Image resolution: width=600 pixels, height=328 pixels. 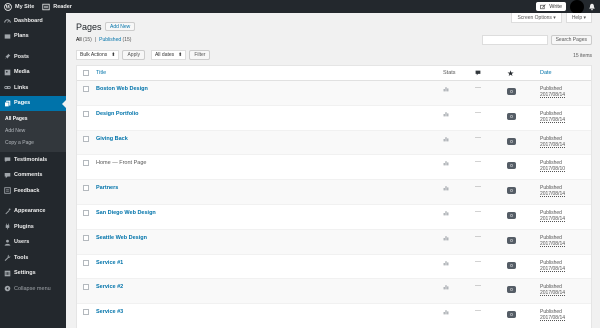 I want to click on avatar, so click(x=577, y=7).